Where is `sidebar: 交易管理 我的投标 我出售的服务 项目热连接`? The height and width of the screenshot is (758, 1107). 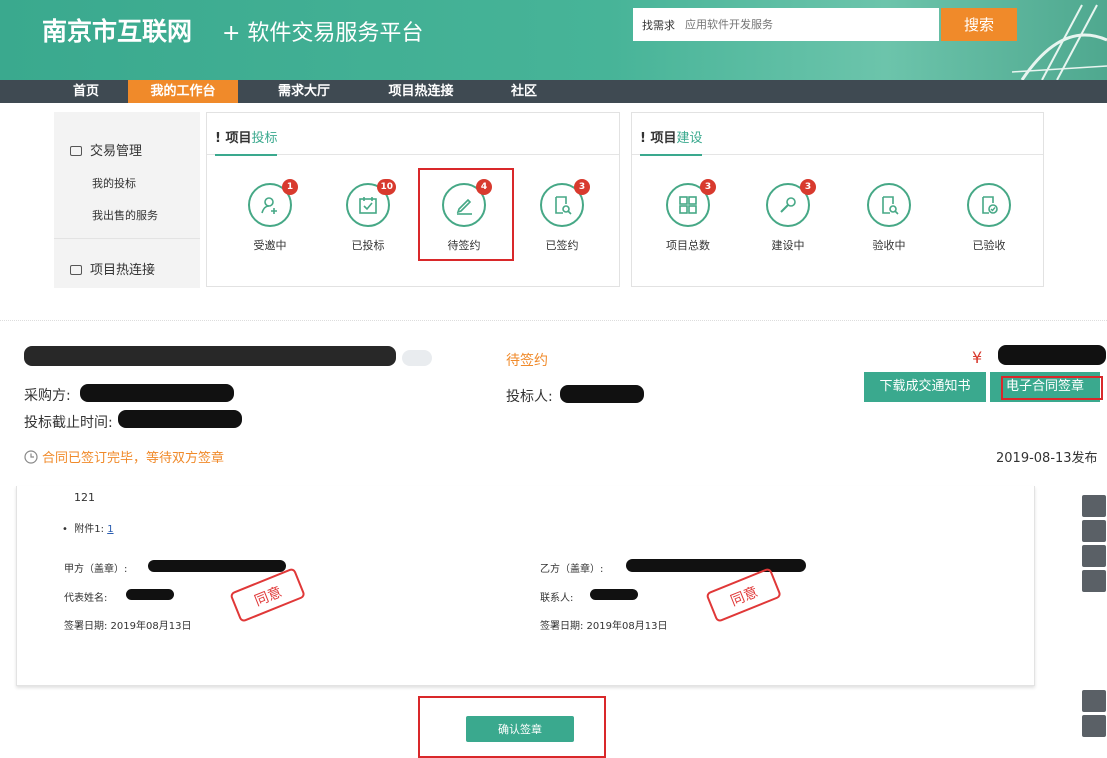 sidebar: 交易管理 我的投标 我出售的服务 项目热连接 is located at coordinates (127, 200).